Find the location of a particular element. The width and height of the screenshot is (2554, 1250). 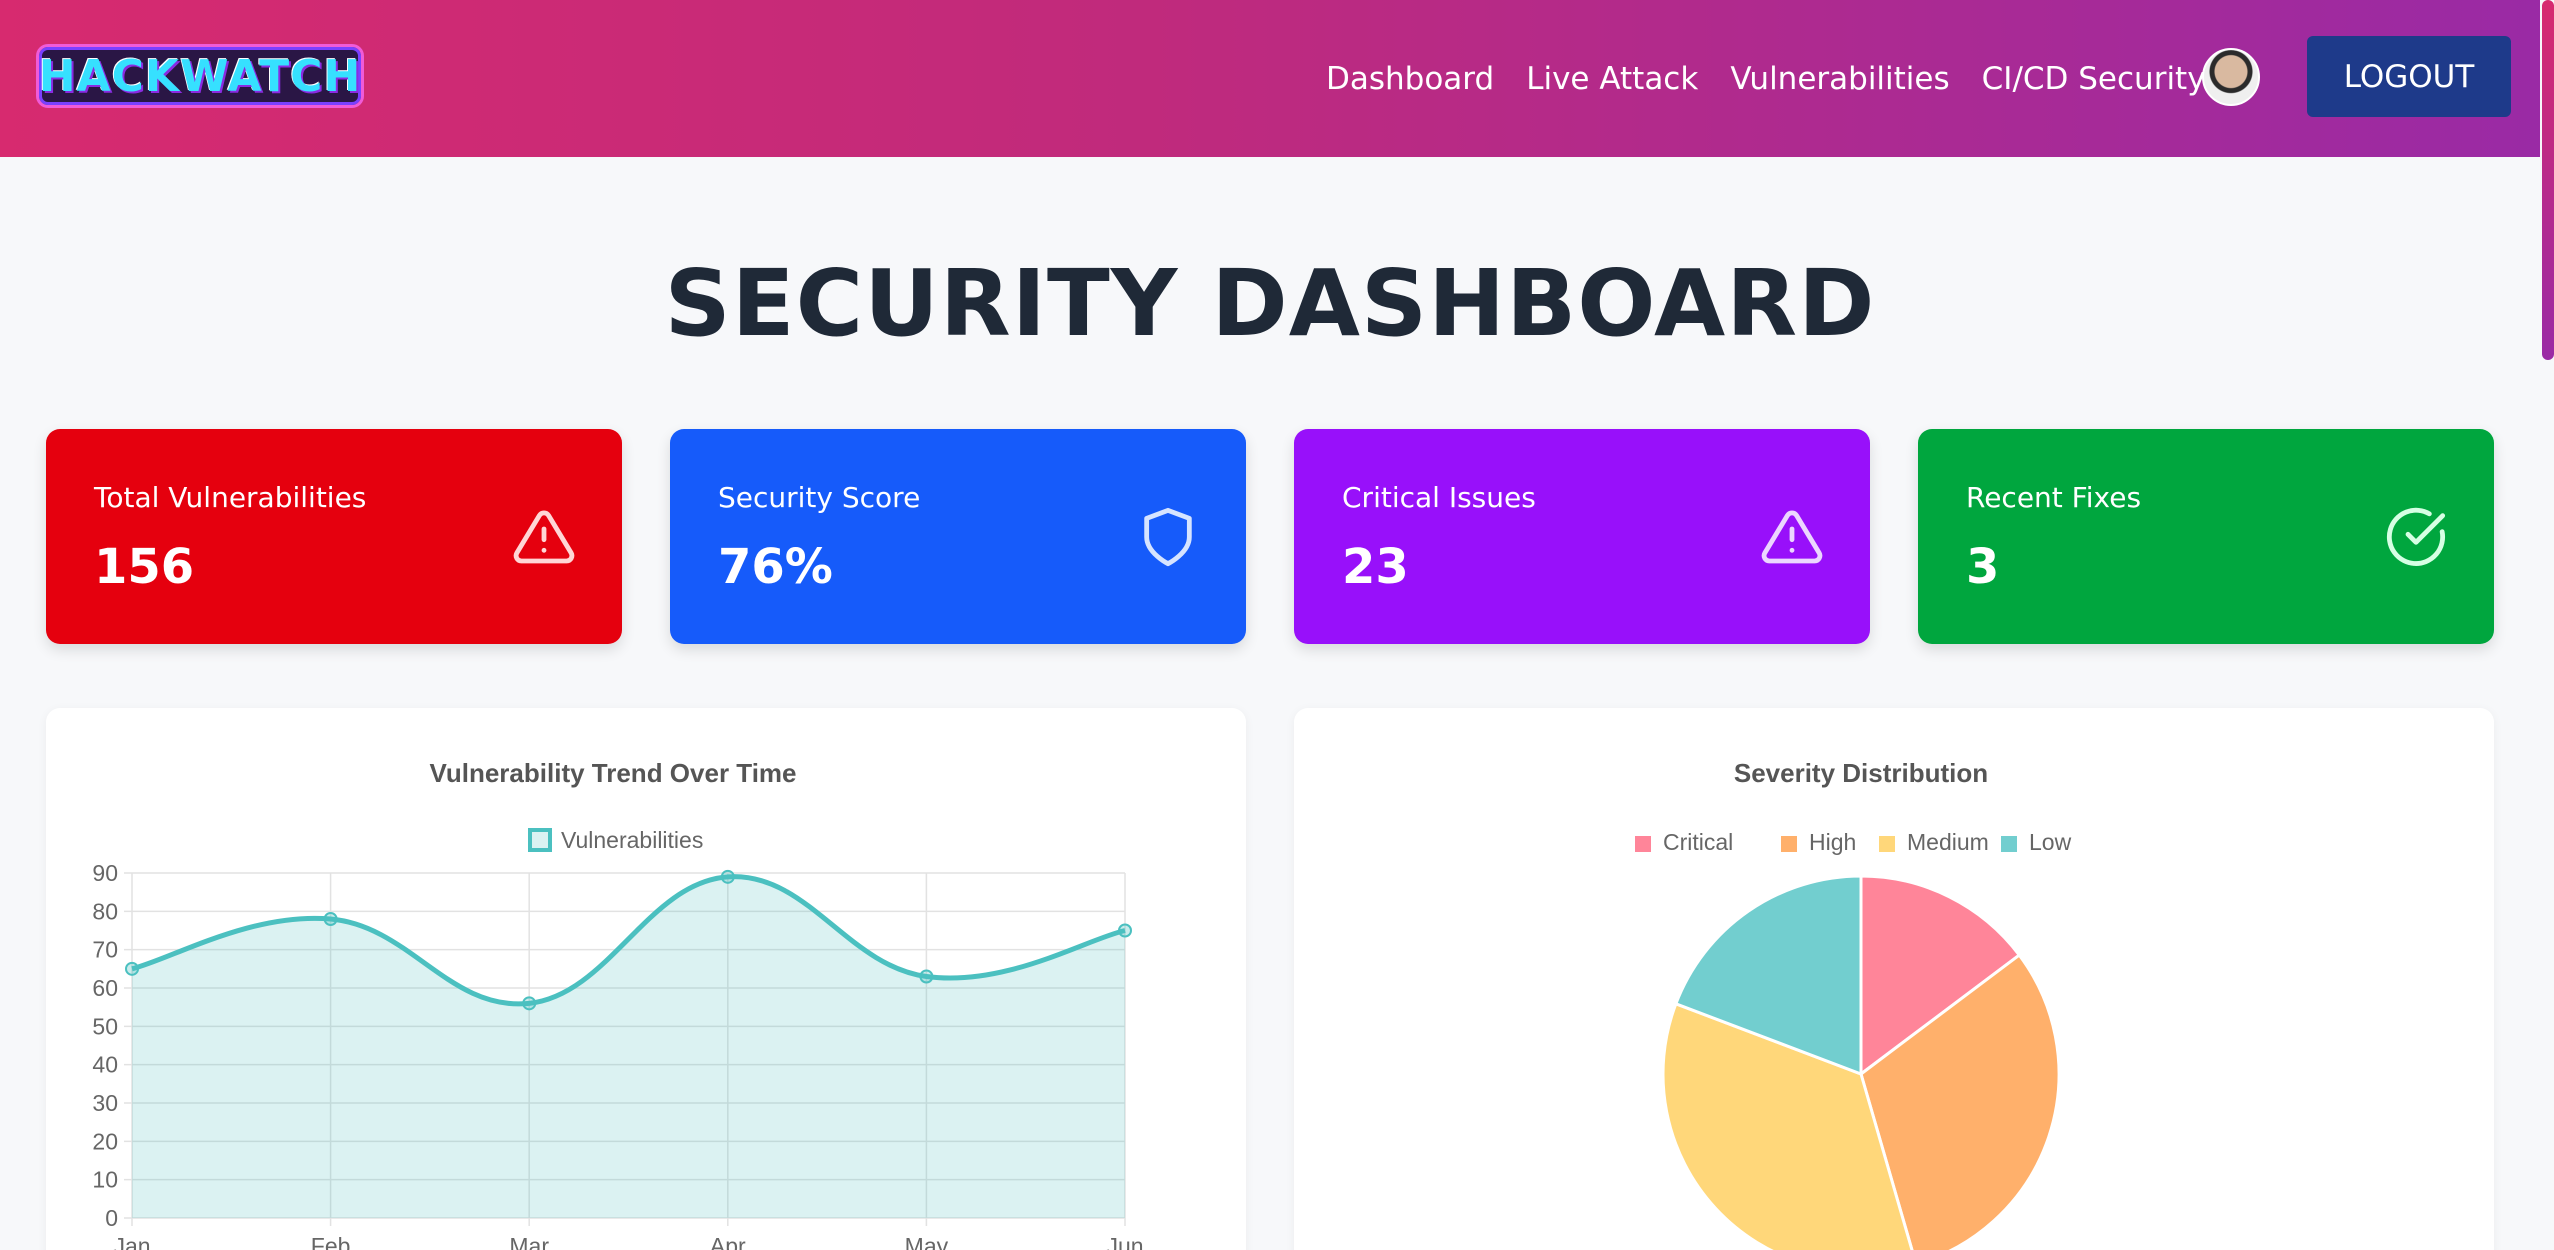

chart-legend: Critical High Medium Low is located at coordinates (1853, 842).